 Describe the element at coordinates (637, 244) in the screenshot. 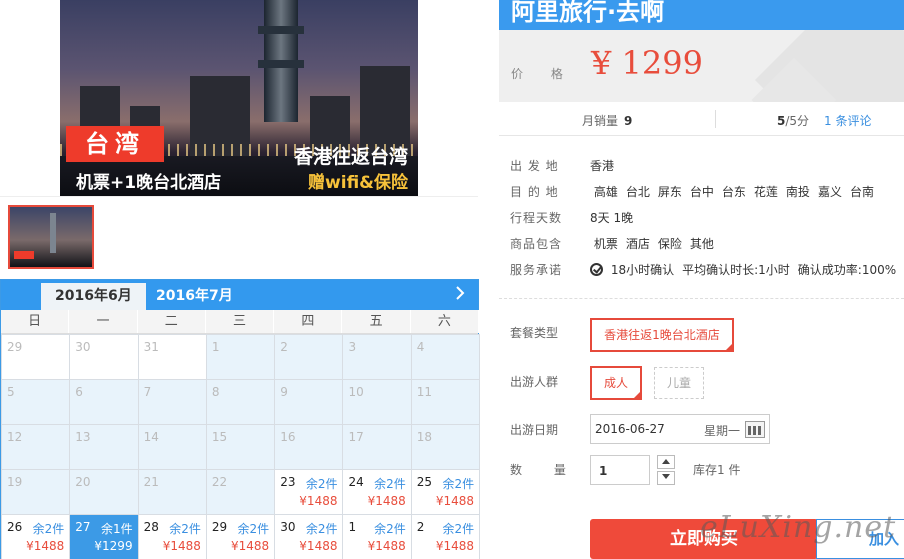

I see `include-item: 酒店` at that location.